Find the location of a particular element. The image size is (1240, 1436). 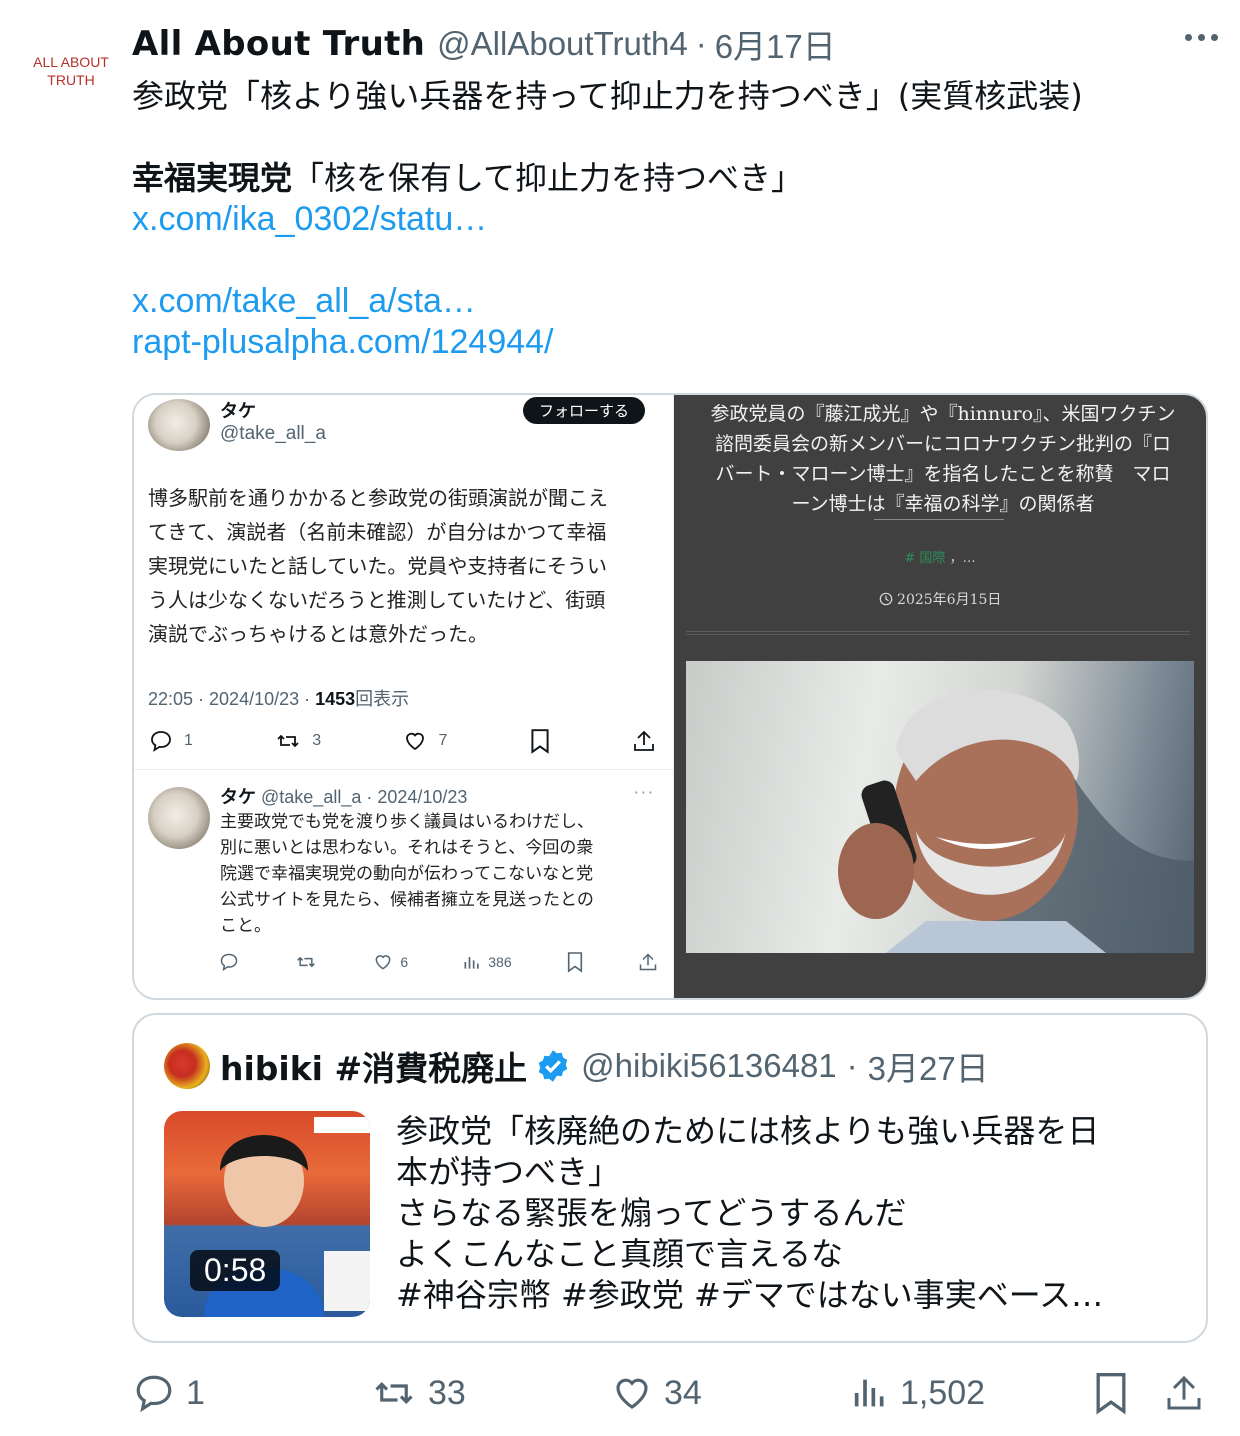

tweet-line-2-bold: 幸福実現党 is located at coordinates (212, 178).